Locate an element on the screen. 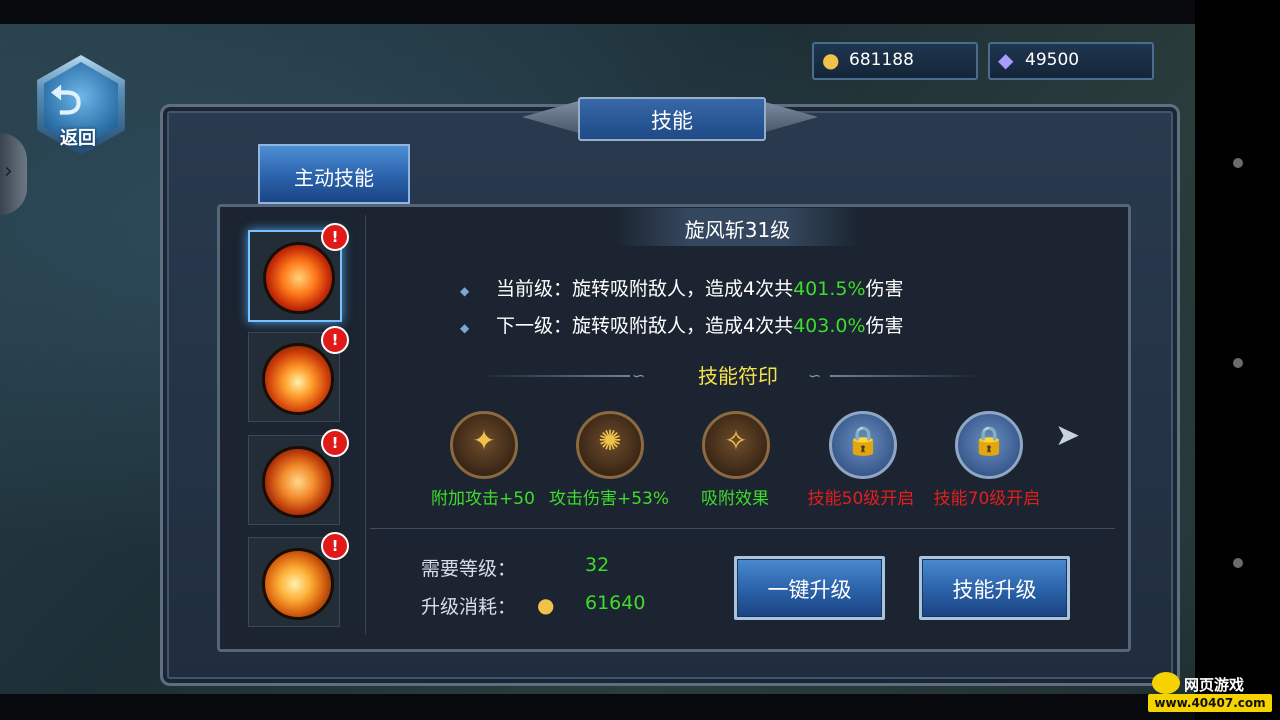 This screenshot has height=720, width=1280. tab-label: 主动技能 is located at coordinates (334, 178).